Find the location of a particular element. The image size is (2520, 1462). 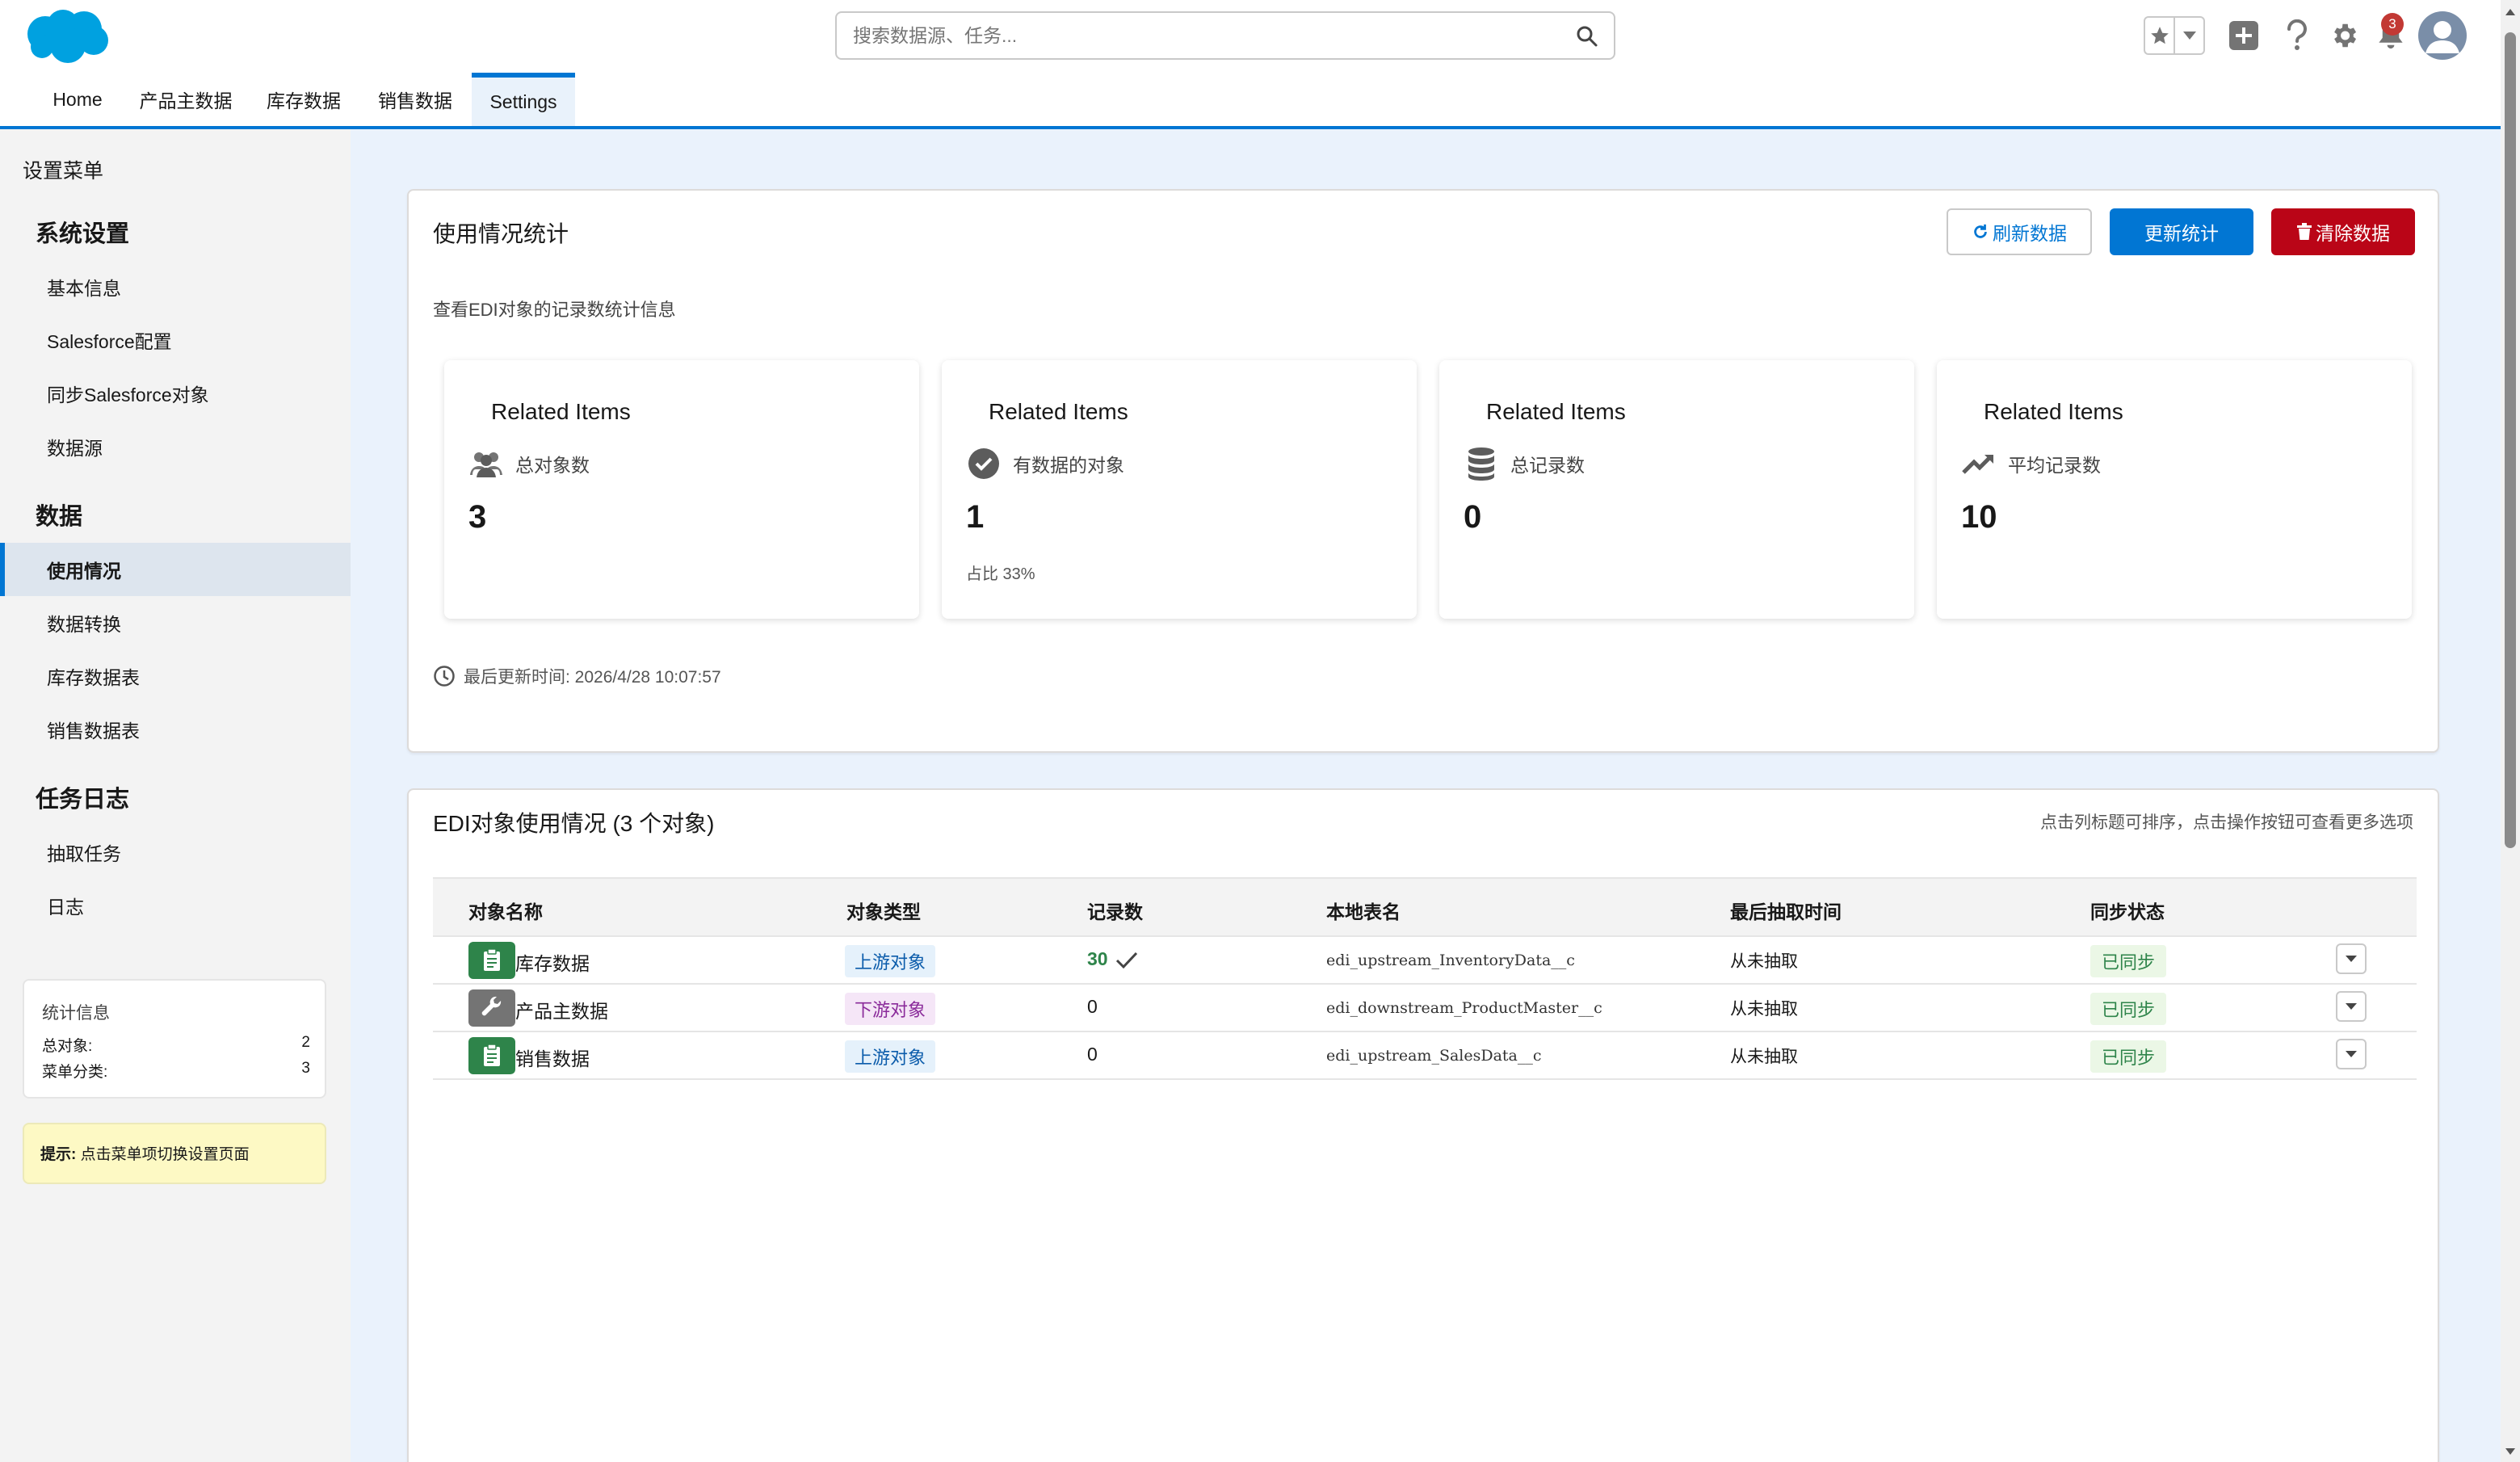

metric-value: 10 is located at coordinates (1979, 517).